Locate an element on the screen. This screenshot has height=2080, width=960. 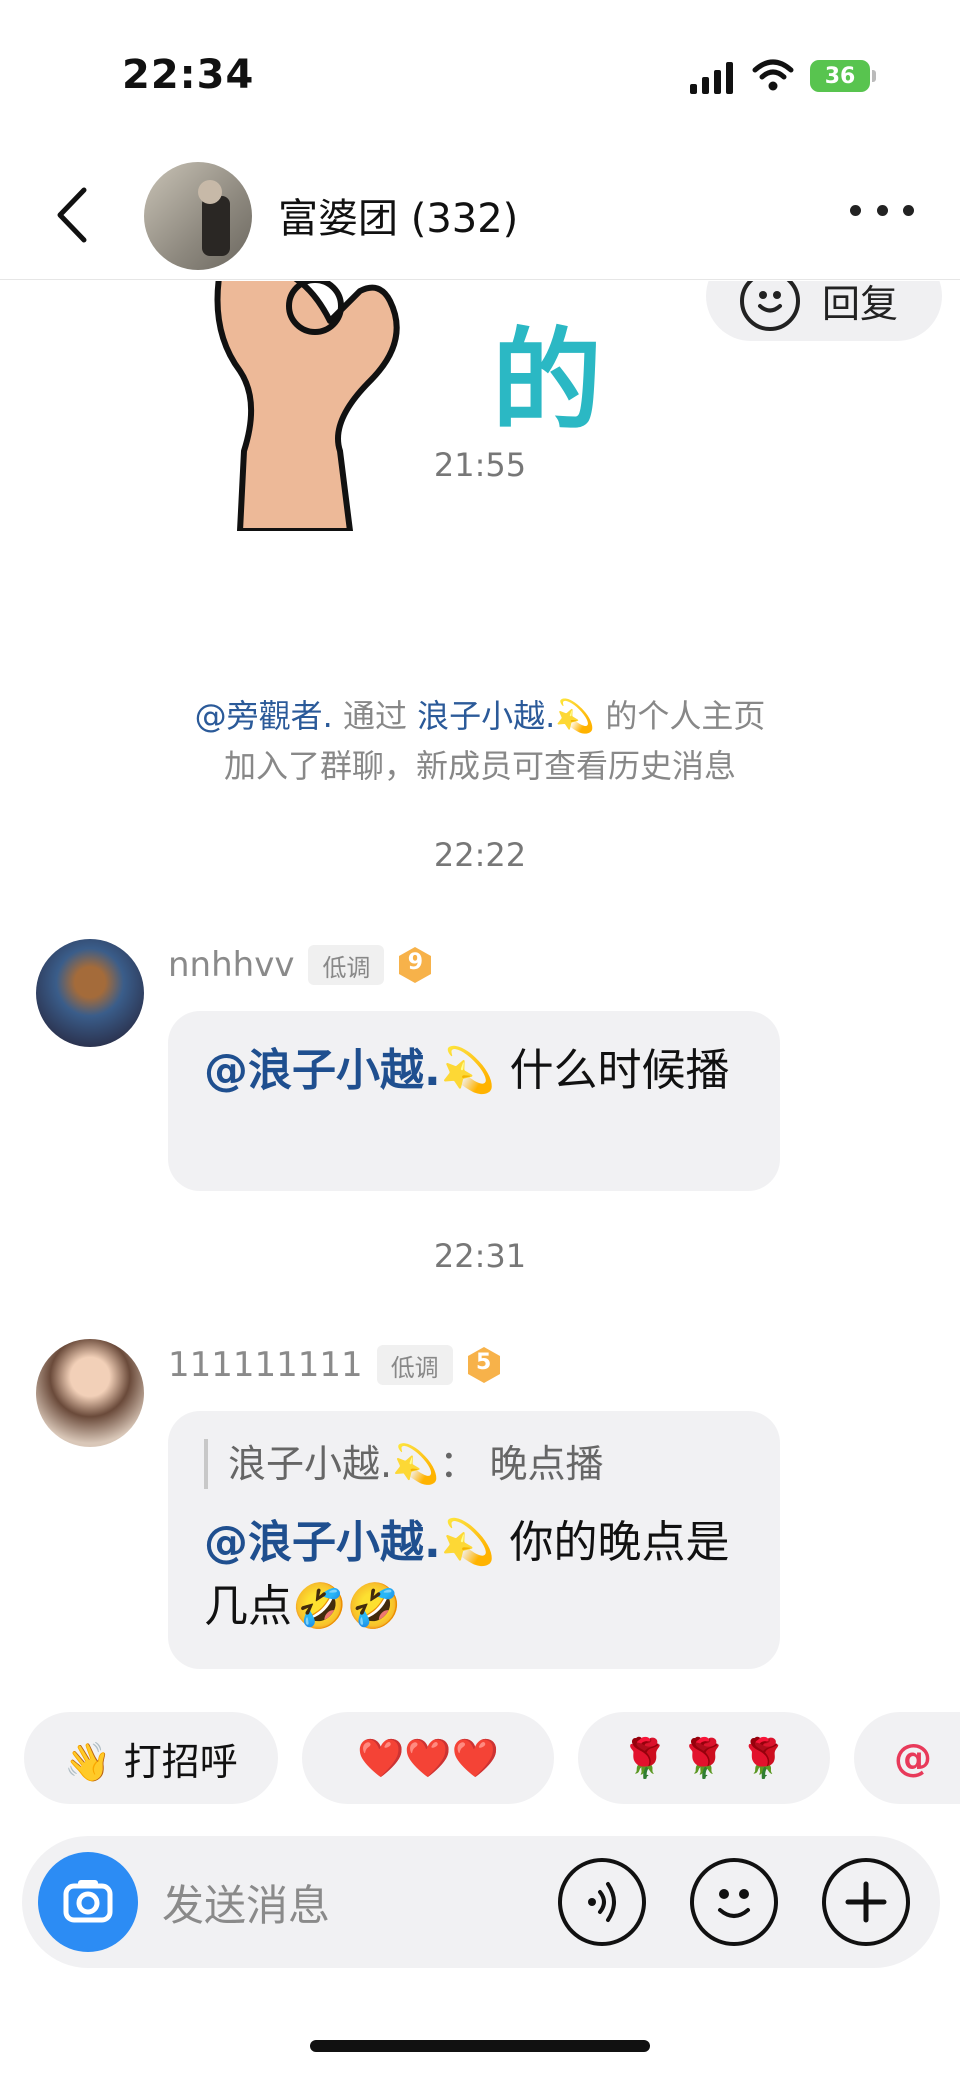
back-button is located at coordinates (73, 215).